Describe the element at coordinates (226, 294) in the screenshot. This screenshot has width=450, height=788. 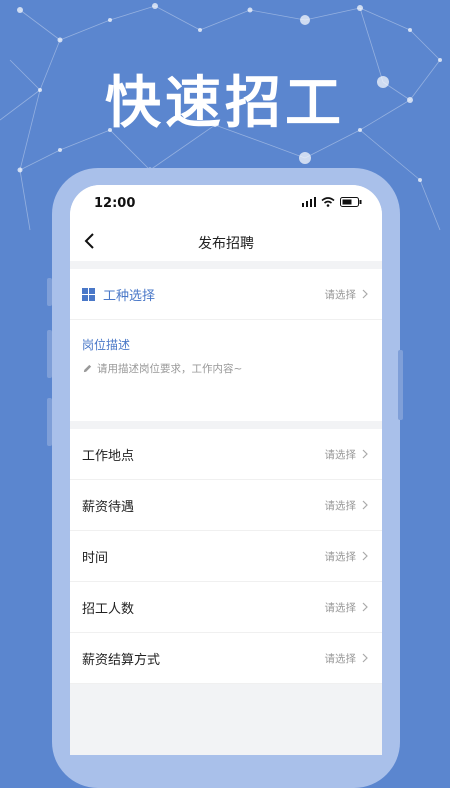
I see `job-type-row: 工种选择 请选择` at that location.